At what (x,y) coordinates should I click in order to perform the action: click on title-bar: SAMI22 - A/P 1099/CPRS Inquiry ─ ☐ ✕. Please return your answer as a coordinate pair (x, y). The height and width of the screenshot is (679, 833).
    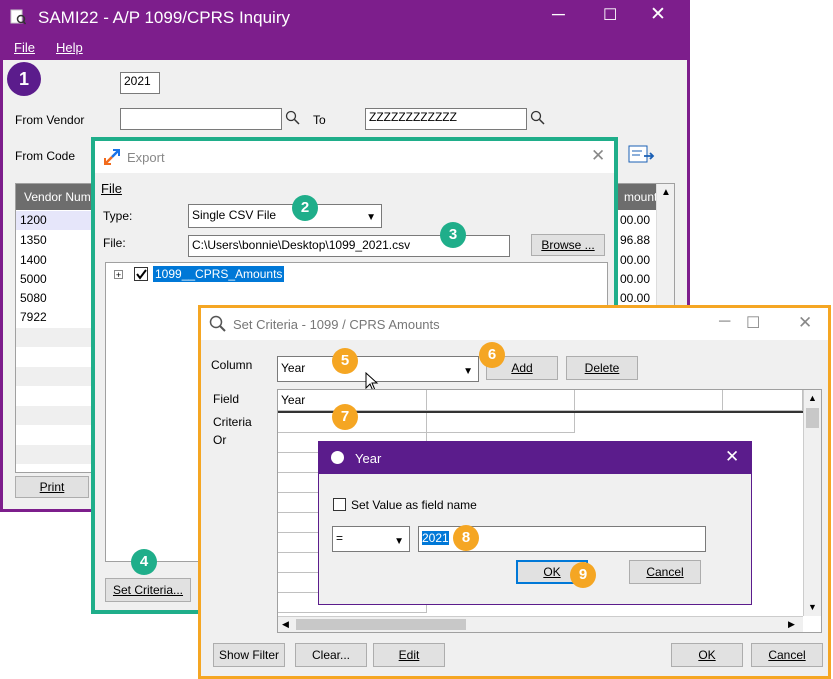
    Looking at the image, I should click on (345, 18).